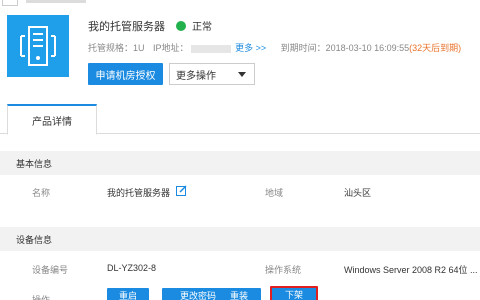 The width and height of the screenshot is (480, 300). What do you see at coordinates (10, 3) in the screenshot?
I see `checkbox-fragment` at bounding box center [10, 3].